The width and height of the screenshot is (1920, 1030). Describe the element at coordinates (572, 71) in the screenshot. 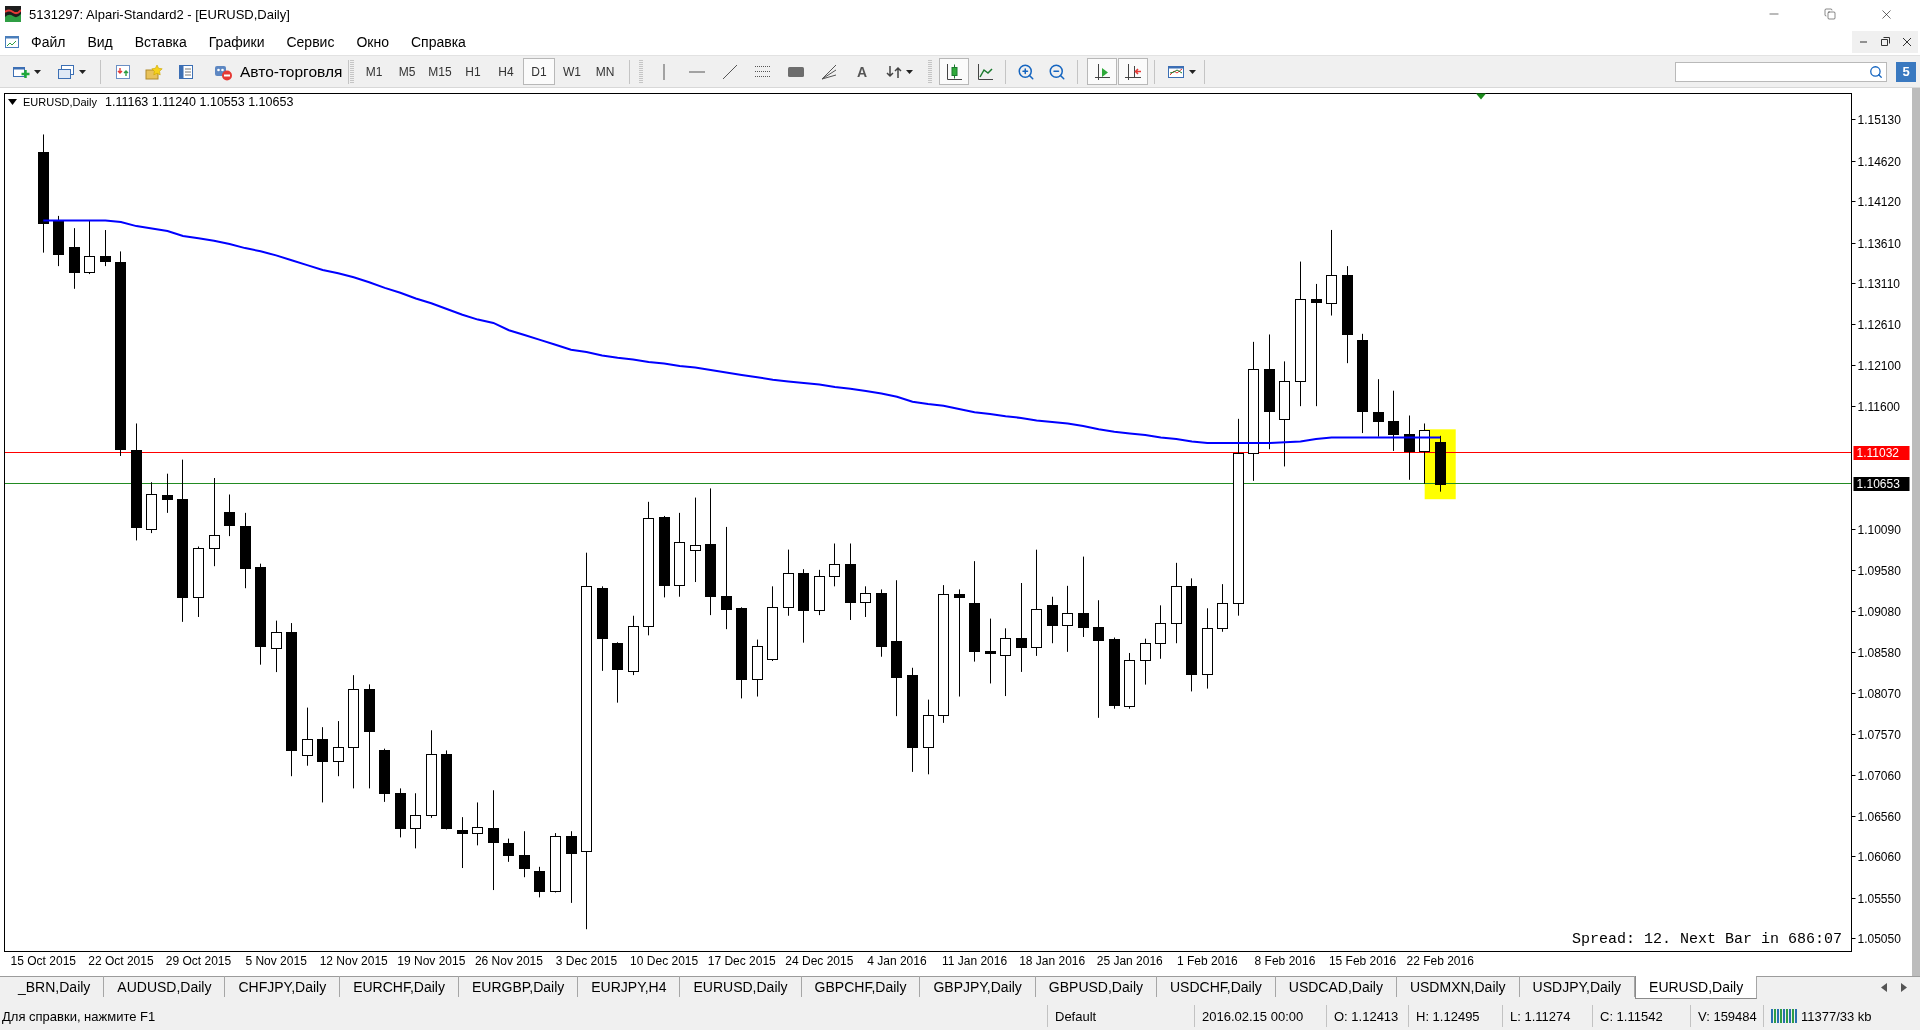

I see `timeframe-button: W1` at that location.